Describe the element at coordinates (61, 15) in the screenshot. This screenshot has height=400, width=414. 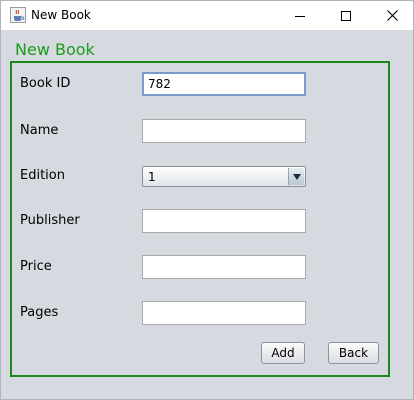
I see `window-title: New Book` at that location.